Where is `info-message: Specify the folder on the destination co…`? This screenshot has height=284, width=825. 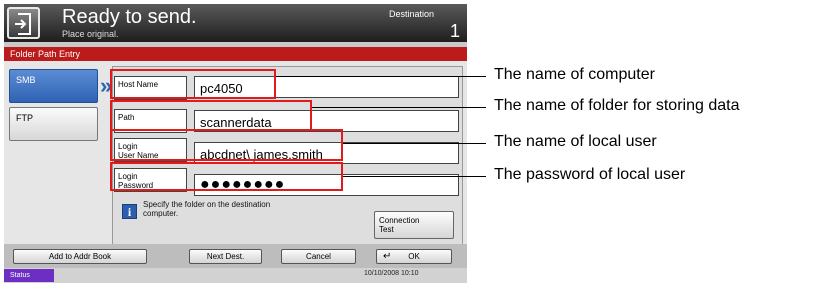
info-message: Specify the folder on the destination co… is located at coordinates (223, 209).